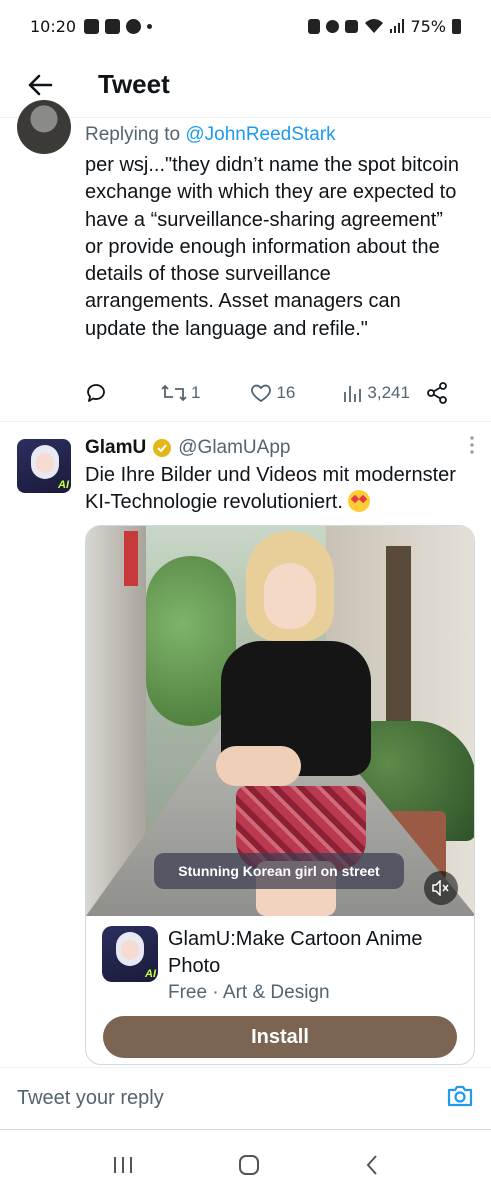 The image size is (491, 1200). I want to click on display-name: GlamU, so click(115, 448).